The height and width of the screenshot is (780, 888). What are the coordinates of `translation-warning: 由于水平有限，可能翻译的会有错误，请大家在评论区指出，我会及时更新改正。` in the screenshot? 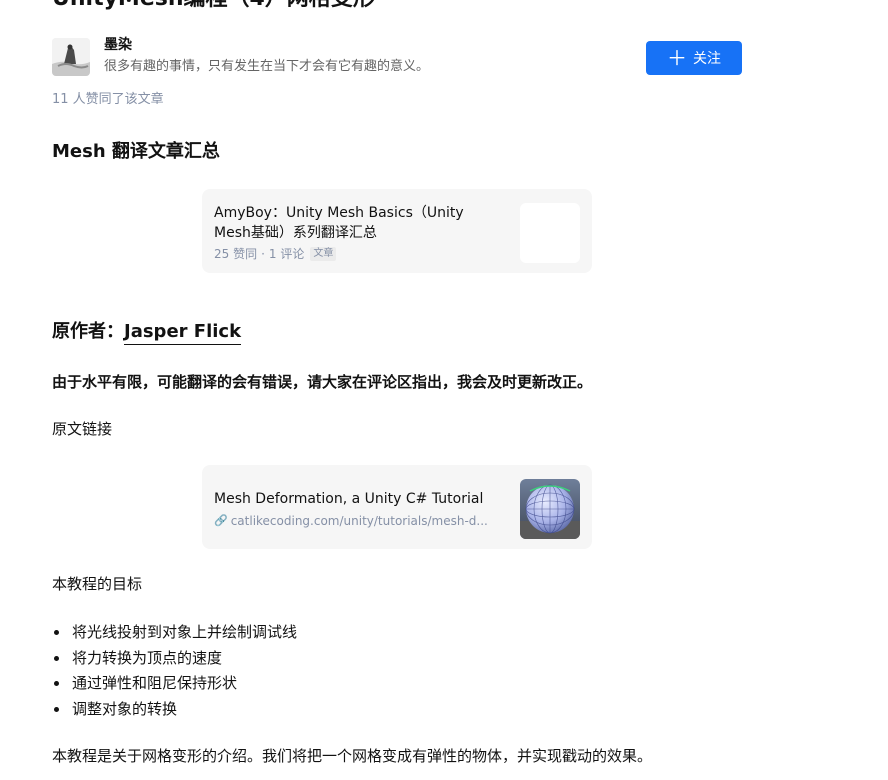 It's located at (322, 382).